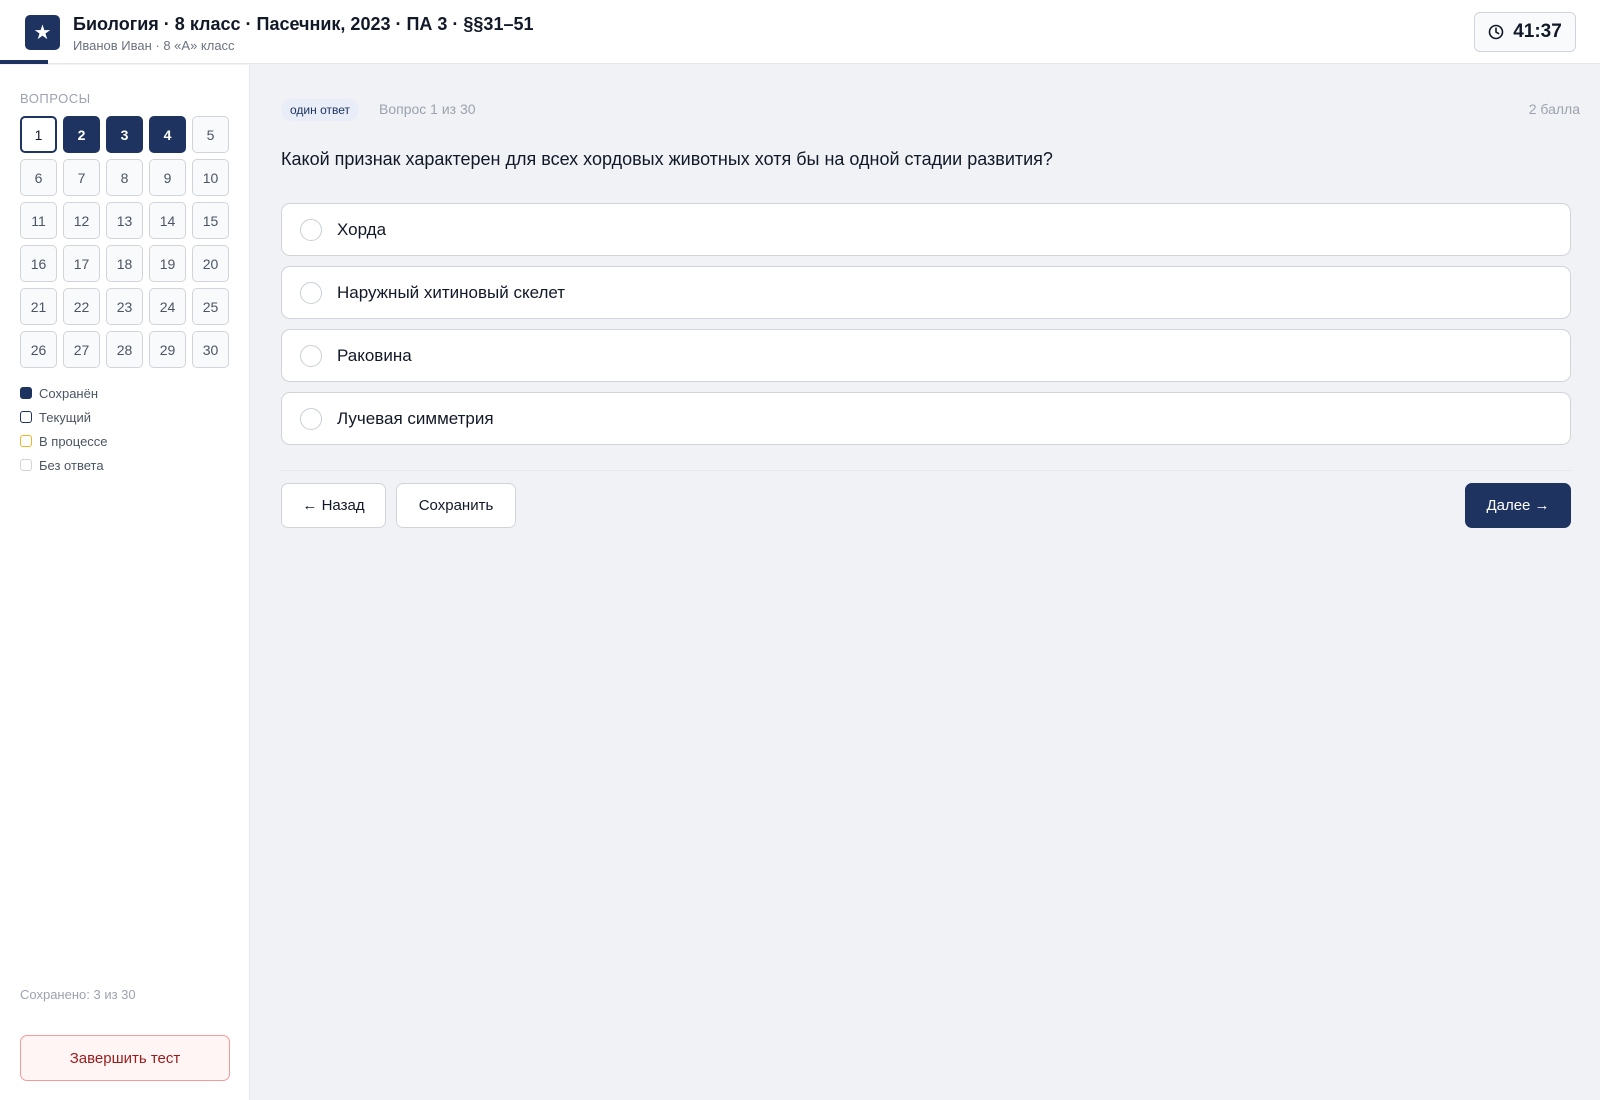 Image resolution: width=1600 pixels, height=1100 pixels. What do you see at coordinates (451, 292) in the screenshot?
I see `answer-option-label: Наружный хитиновый скелет` at bounding box center [451, 292].